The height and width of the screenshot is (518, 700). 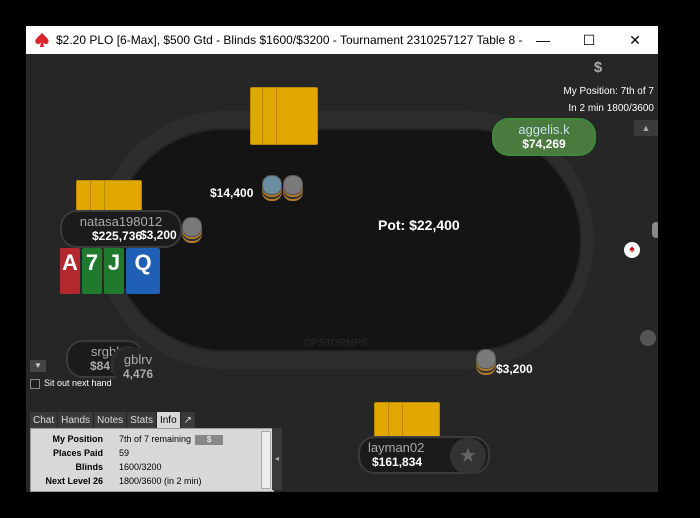 What do you see at coordinates (38, 366) in the screenshot?
I see `options-dropdown-icon: ▼` at bounding box center [38, 366].